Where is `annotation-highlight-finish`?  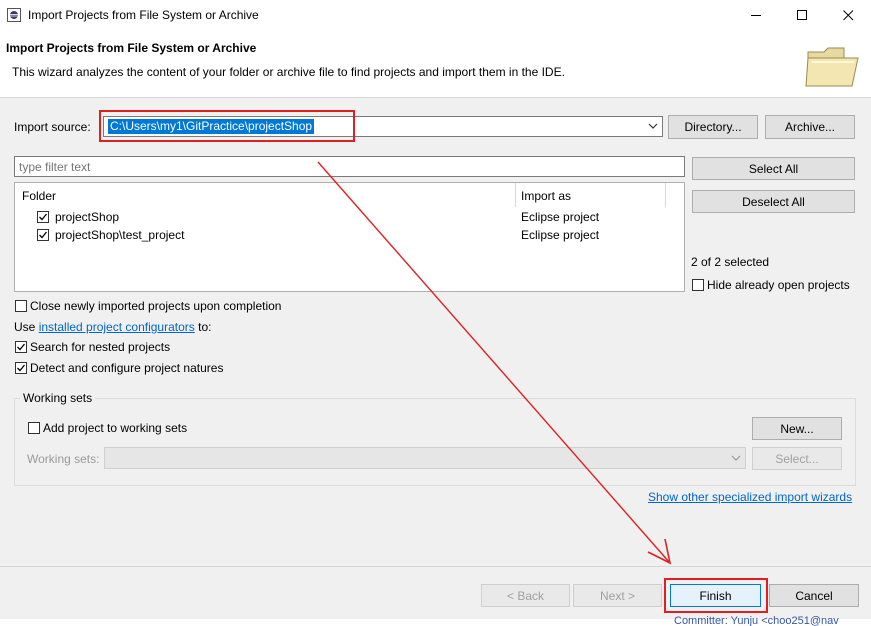 annotation-highlight-finish is located at coordinates (716, 595).